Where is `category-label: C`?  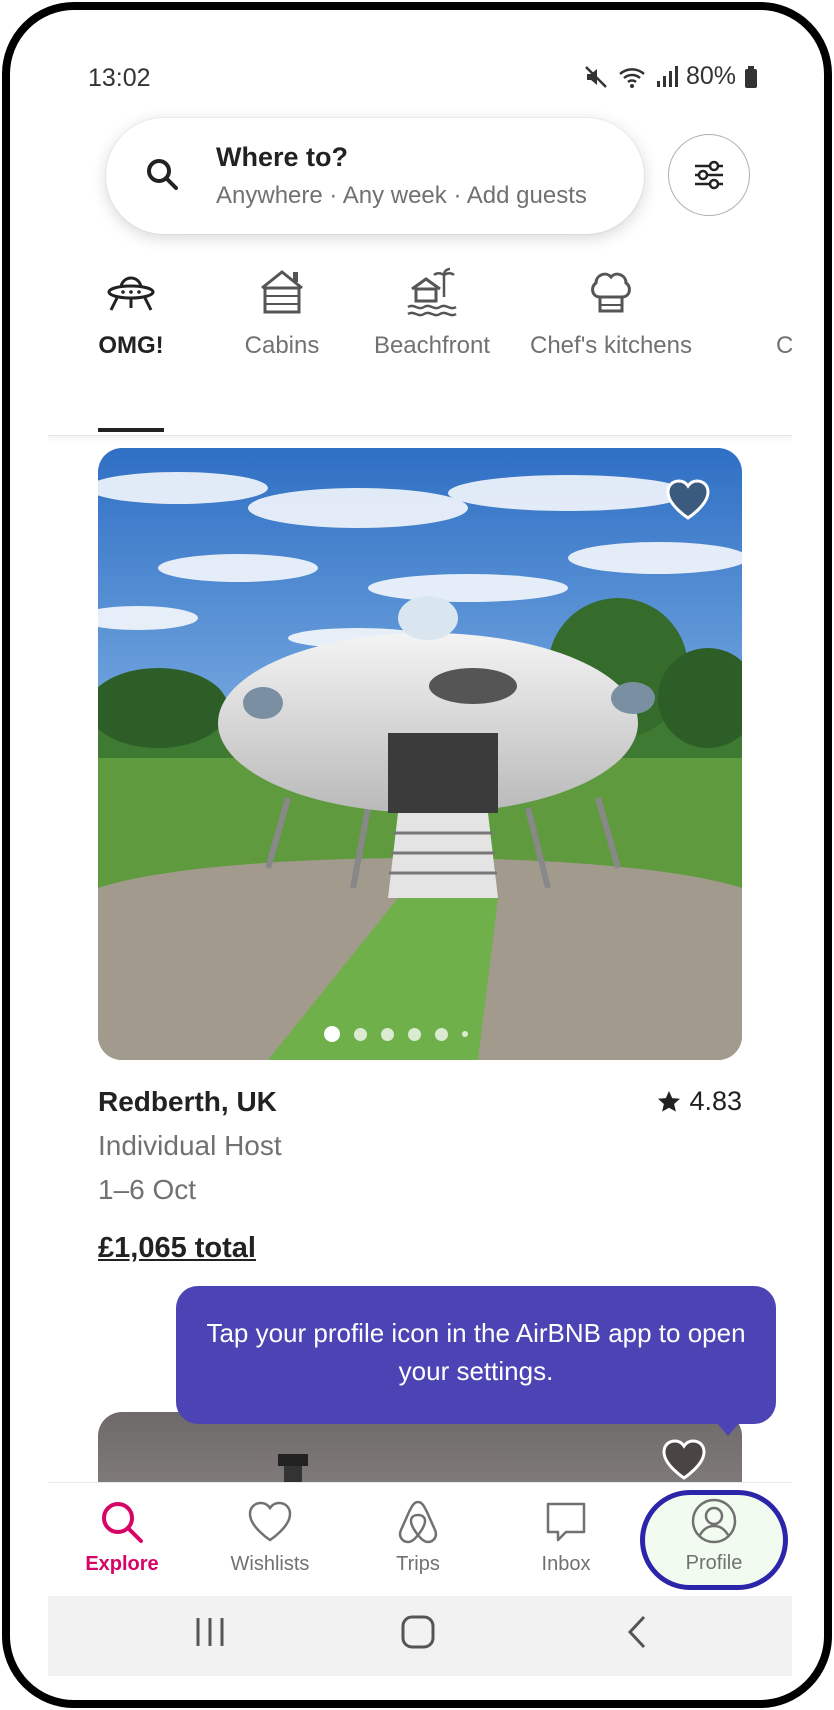 category-label: C is located at coordinates (784, 345).